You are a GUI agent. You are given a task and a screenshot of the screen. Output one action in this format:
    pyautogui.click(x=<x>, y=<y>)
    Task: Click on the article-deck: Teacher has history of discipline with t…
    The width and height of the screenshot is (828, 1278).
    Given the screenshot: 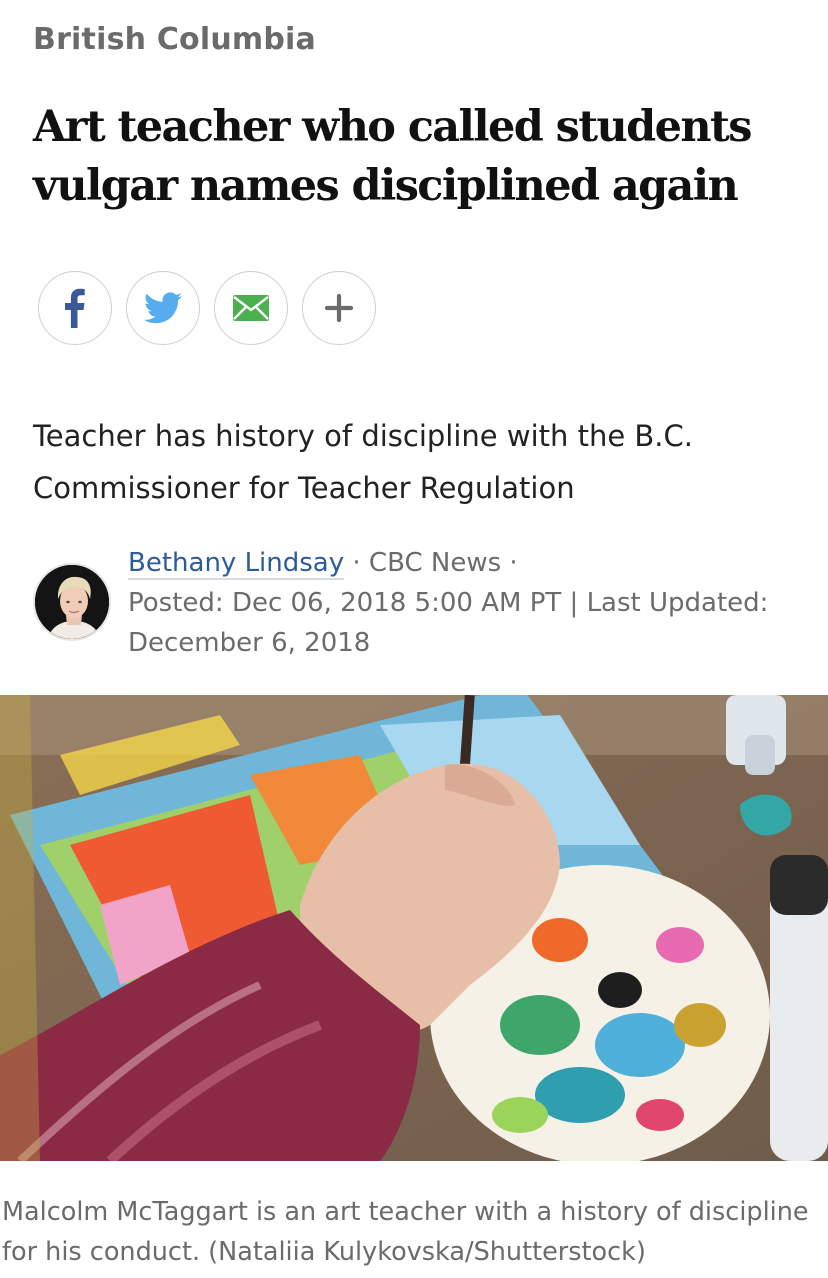 What is the action you would take?
    pyautogui.click(x=363, y=462)
    